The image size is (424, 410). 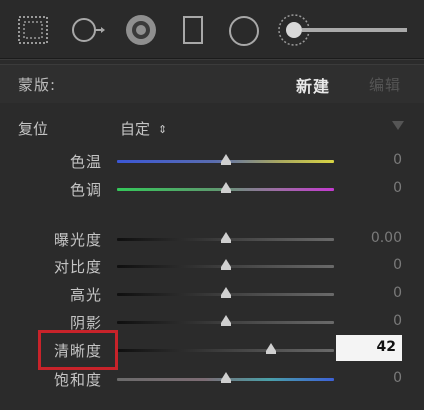 I want to click on collapse-triangle-icon, so click(x=398, y=125).